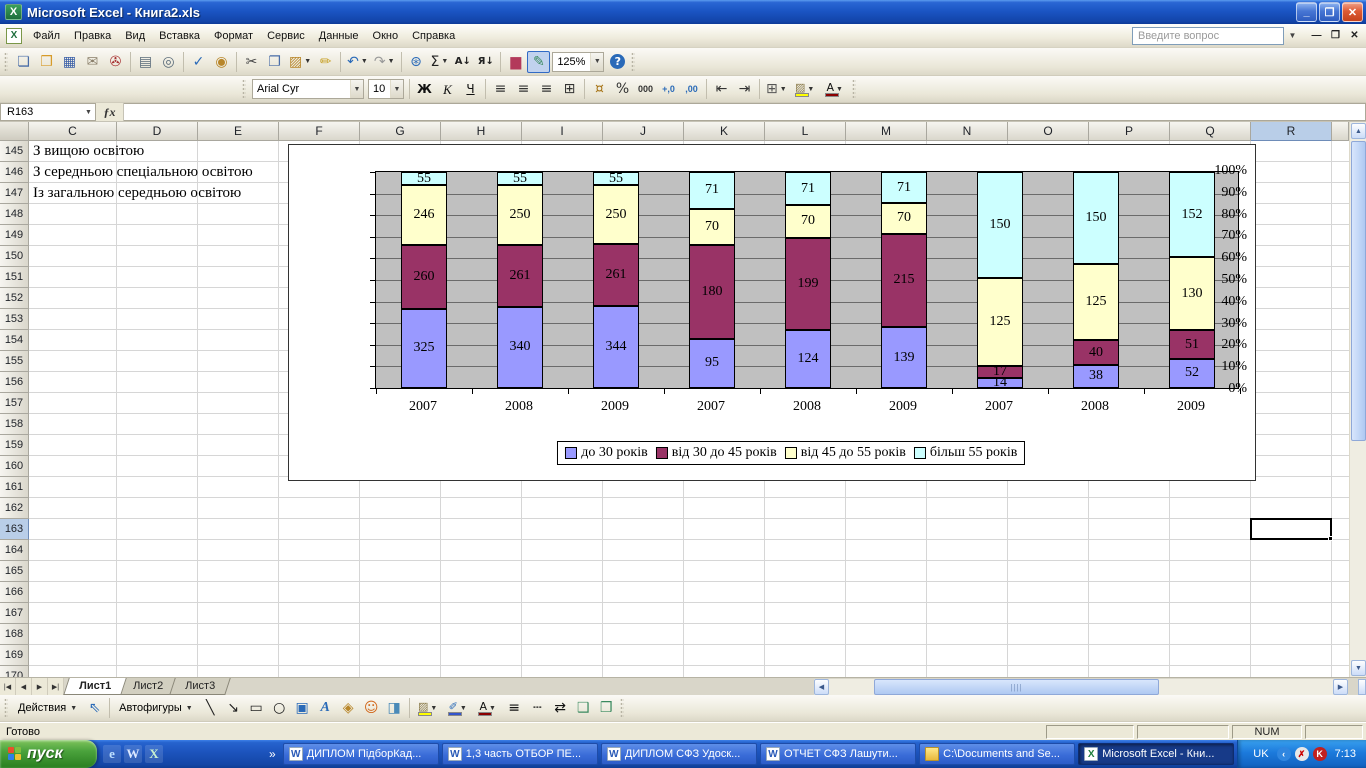 The image size is (1366, 768). I want to click on tray-antivirus-icon: K, so click(1319, 754).